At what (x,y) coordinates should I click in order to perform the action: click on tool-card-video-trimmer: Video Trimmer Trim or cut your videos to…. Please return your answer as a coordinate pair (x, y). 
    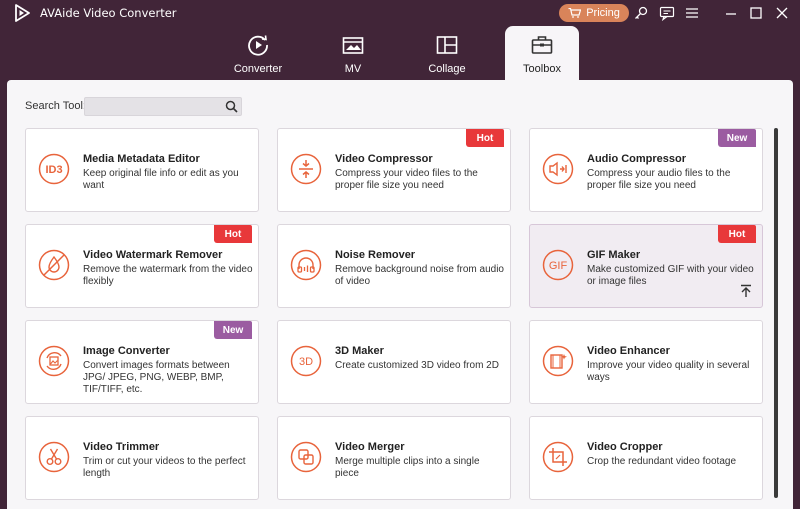
    Looking at the image, I should click on (142, 458).